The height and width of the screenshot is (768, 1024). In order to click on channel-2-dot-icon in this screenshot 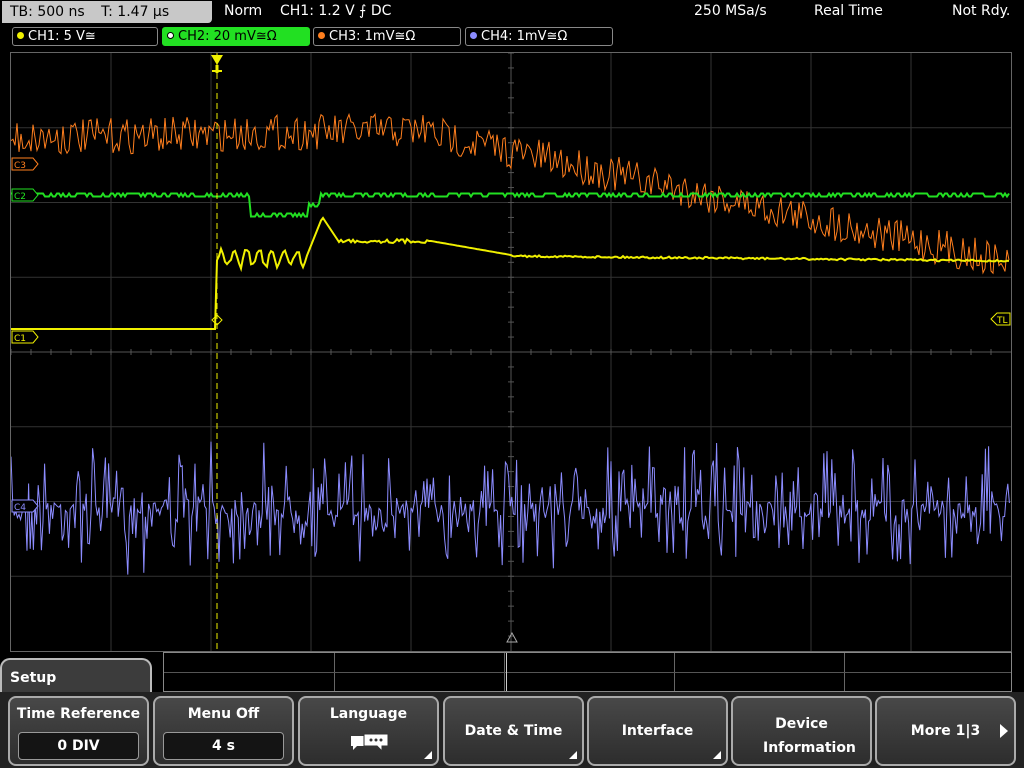, I will do `click(170, 35)`.